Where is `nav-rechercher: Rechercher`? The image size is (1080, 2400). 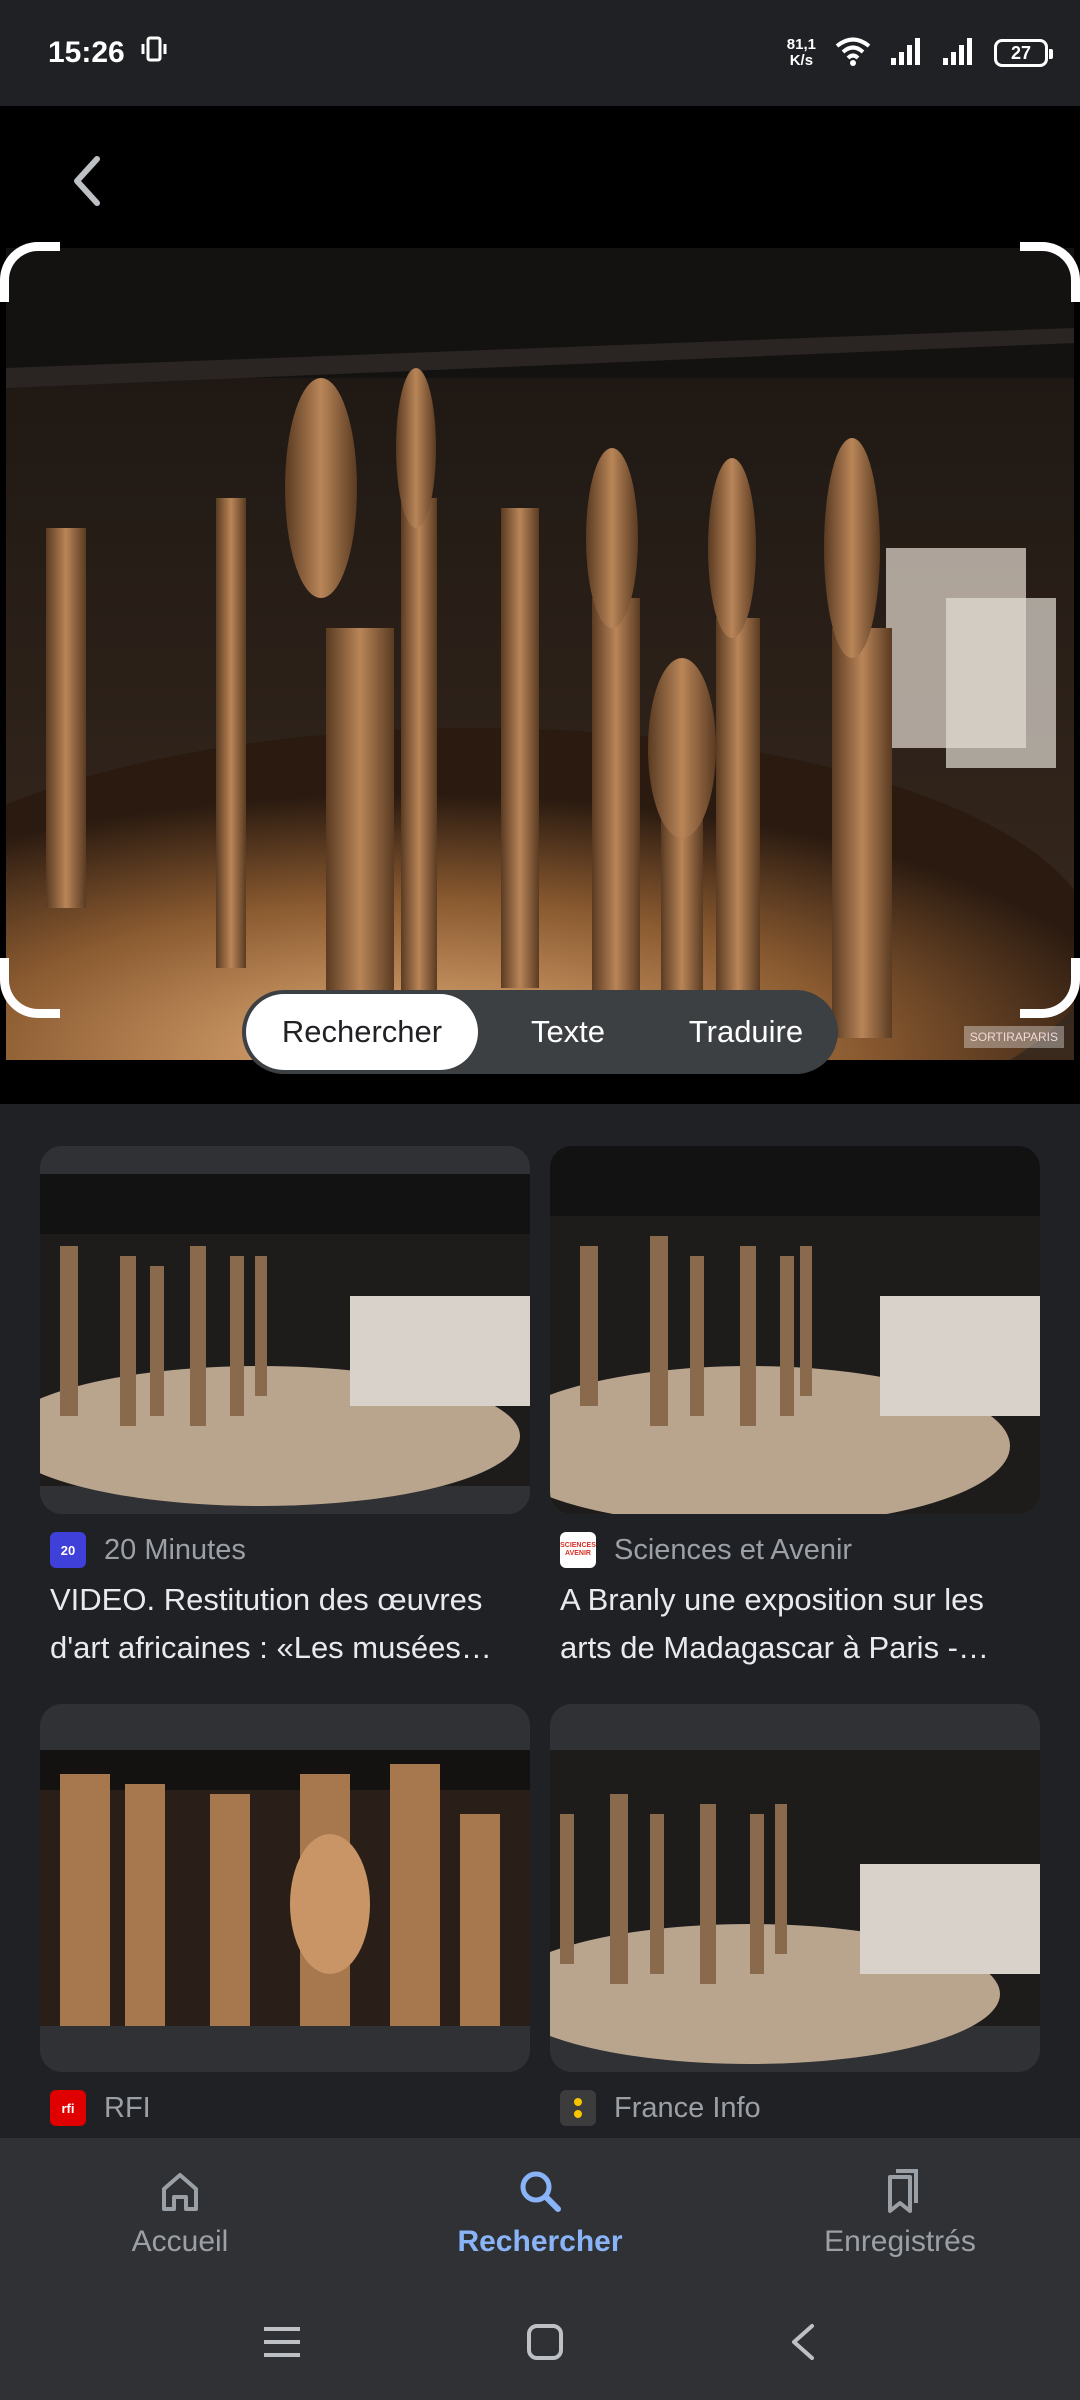
nav-rechercher: Rechercher is located at coordinates (540, 2213).